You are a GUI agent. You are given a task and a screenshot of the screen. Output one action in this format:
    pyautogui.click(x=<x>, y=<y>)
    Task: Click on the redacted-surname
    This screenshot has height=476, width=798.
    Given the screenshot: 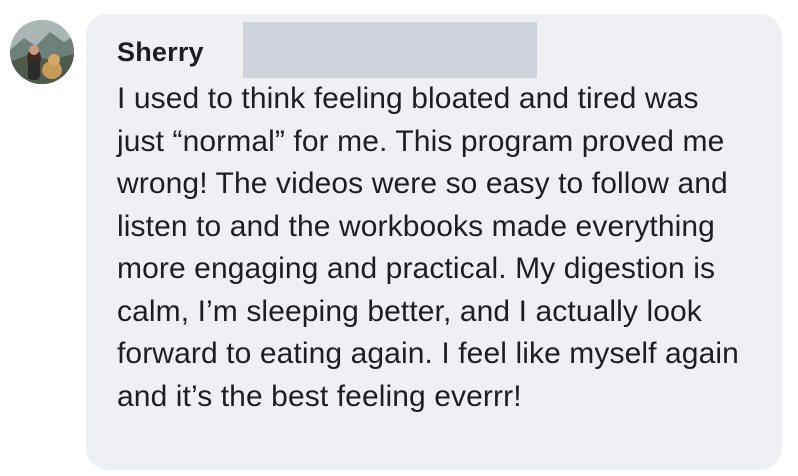 What is the action you would take?
    pyautogui.click(x=390, y=50)
    